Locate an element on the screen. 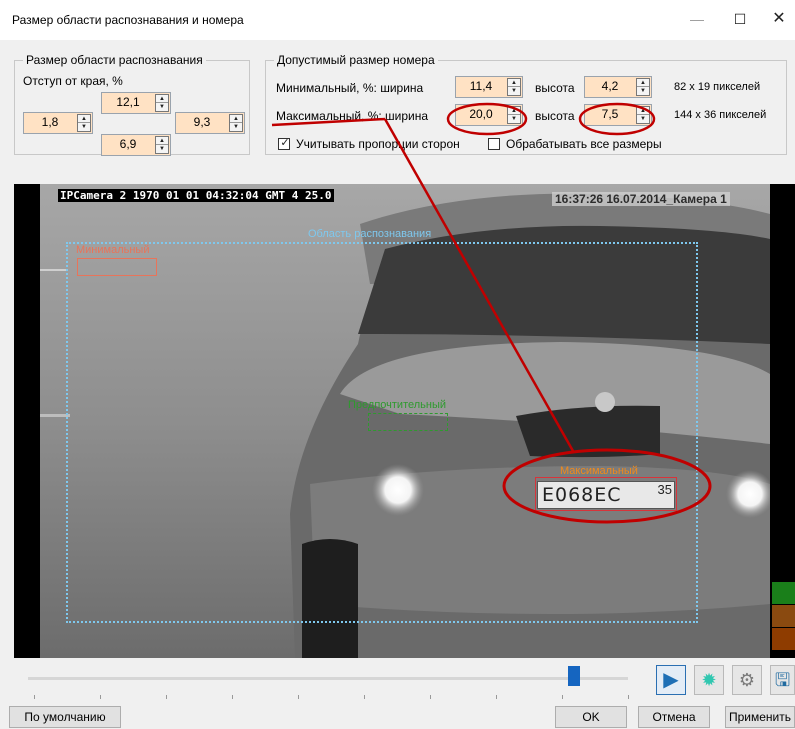 The width and height of the screenshot is (795, 729). min-zone is located at coordinates (117, 267).